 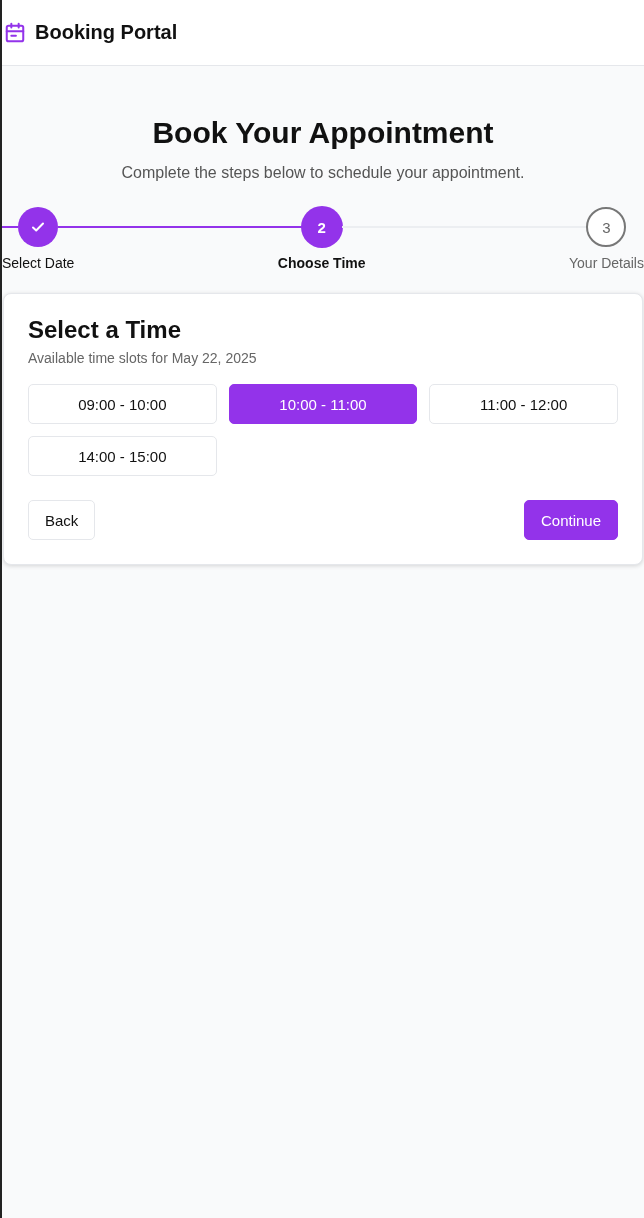 I want to click on step-label: Select Date, so click(x=38, y=263).